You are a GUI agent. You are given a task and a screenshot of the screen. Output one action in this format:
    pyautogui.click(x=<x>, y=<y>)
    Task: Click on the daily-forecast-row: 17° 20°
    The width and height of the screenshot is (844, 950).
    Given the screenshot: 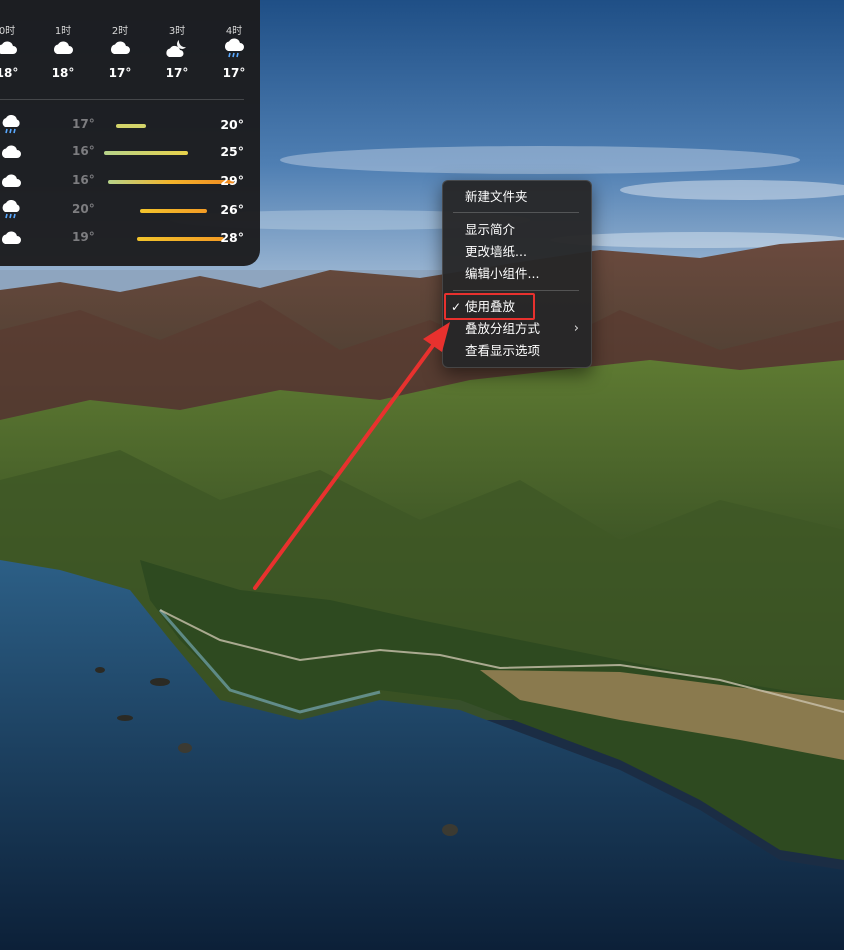 What is the action you would take?
    pyautogui.click(x=122, y=125)
    